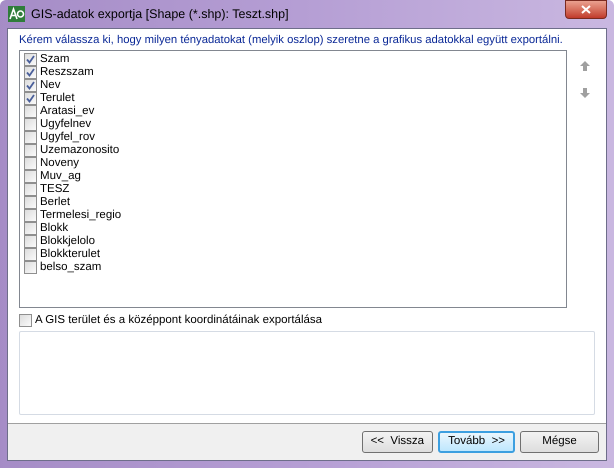  I want to click on field-label: Uzemazonosito, so click(80, 150).